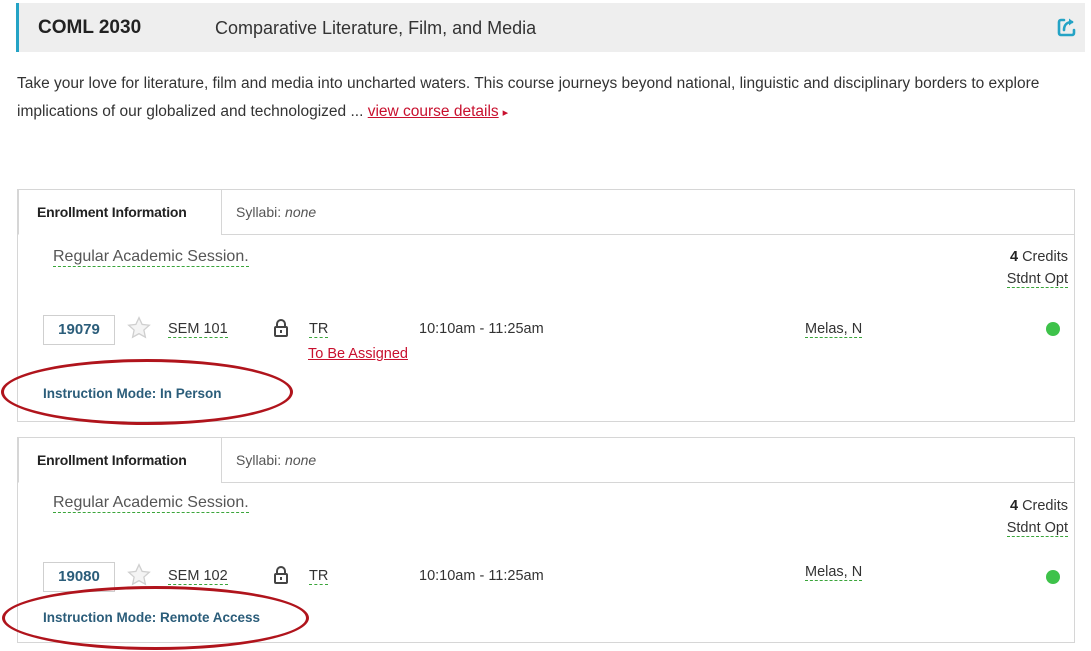 This screenshot has width=1091, height=651. What do you see at coordinates (132, 393) in the screenshot?
I see `instruction-mode: Instruction Mode: In Person` at bounding box center [132, 393].